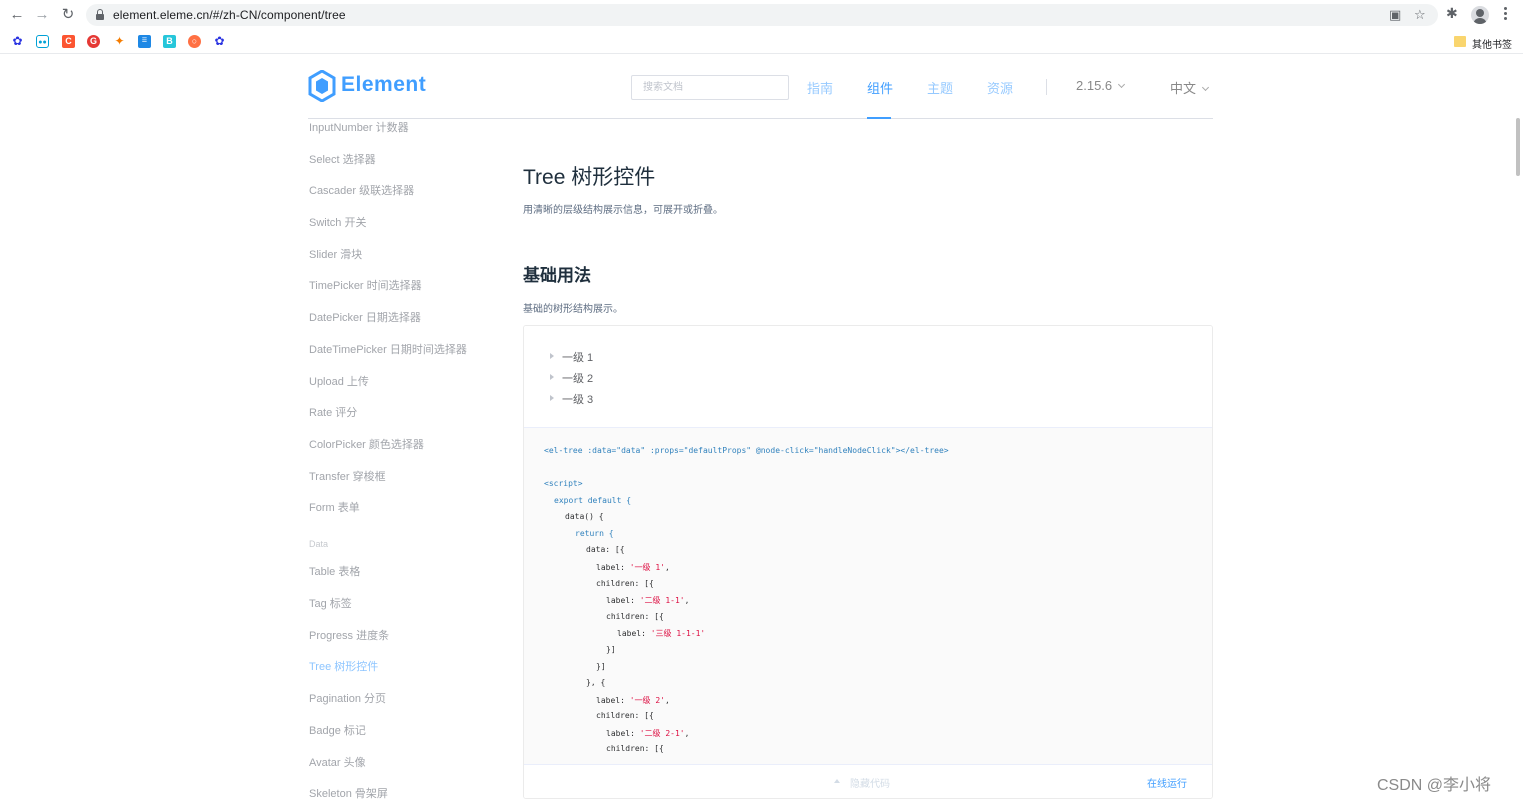 Image resolution: width=1523 pixels, height=799 pixels. What do you see at coordinates (1183, 88) in the screenshot?
I see `language-value: 中文` at bounding box center [1183, 88].